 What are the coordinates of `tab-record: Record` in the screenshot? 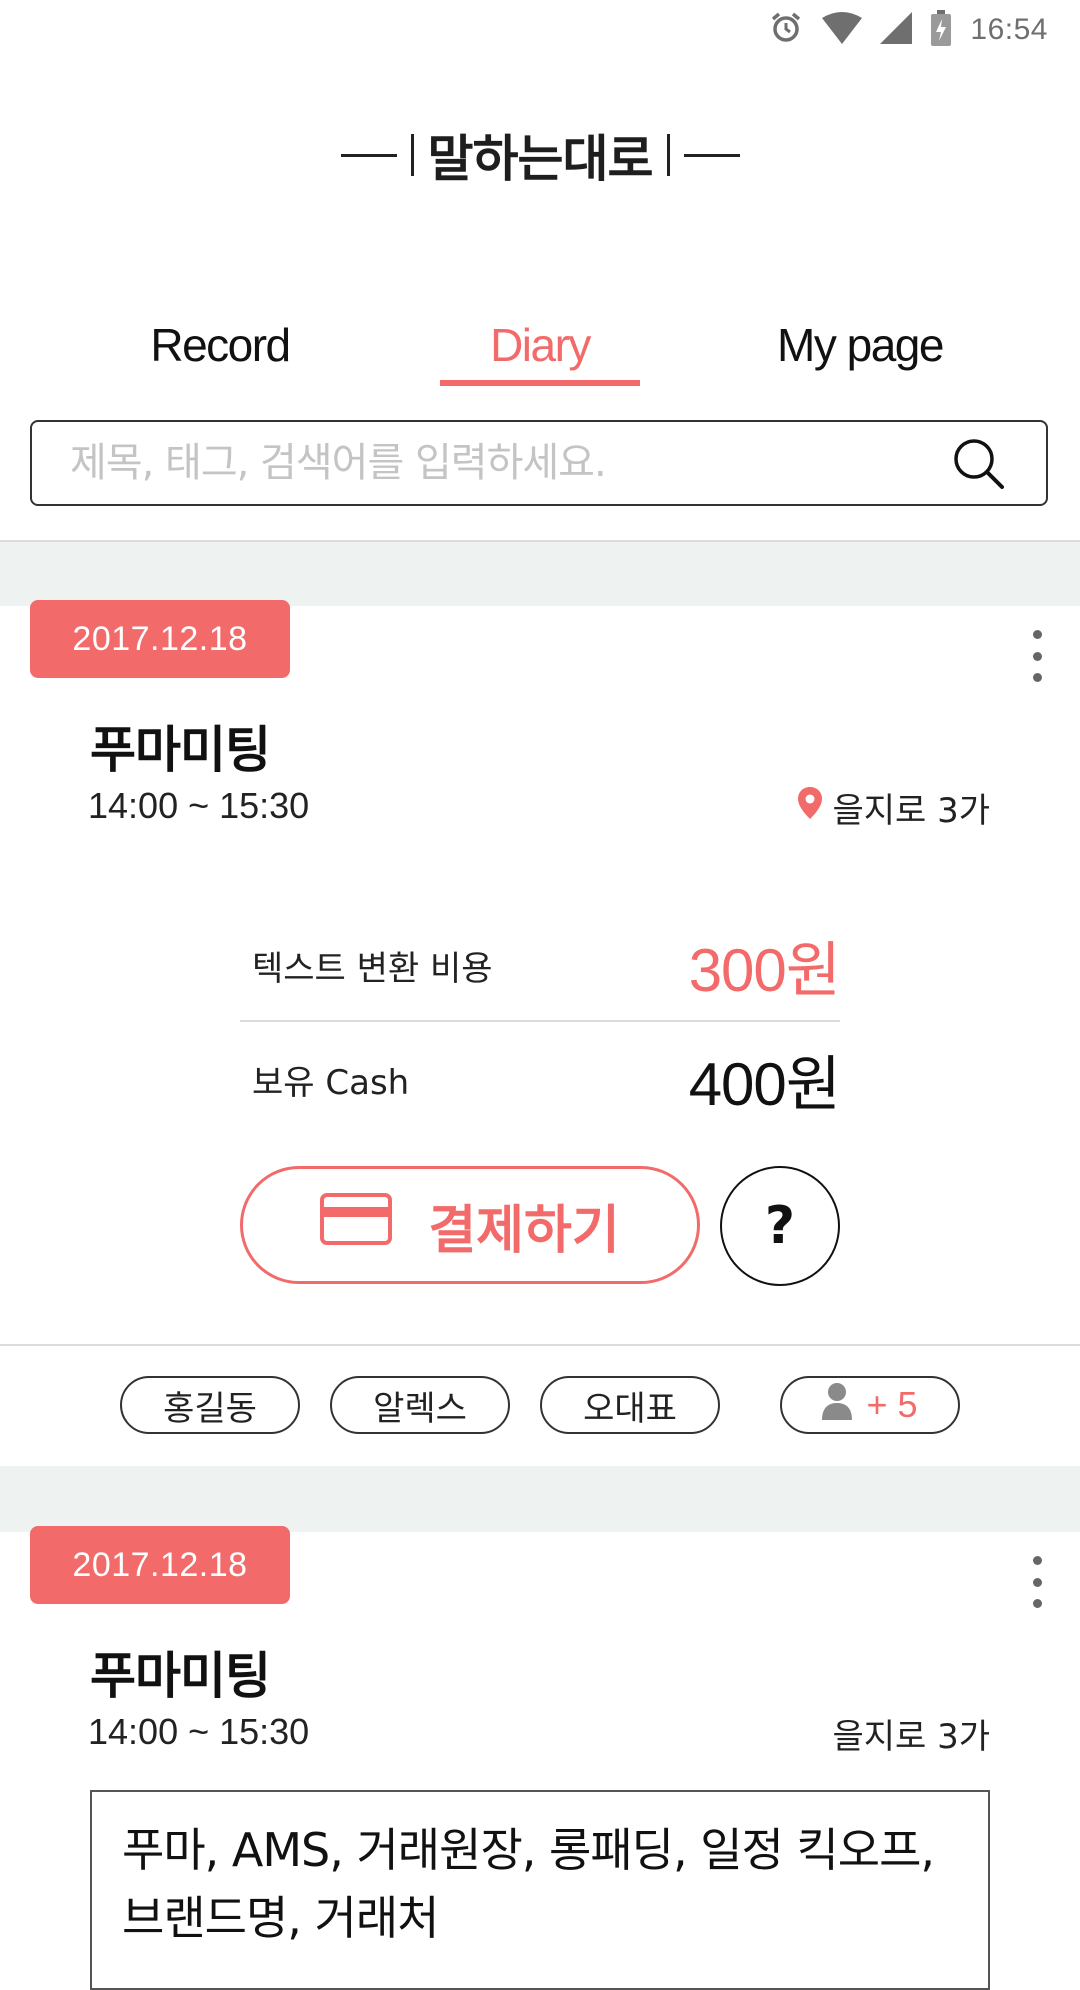 It's located at (220, 345).